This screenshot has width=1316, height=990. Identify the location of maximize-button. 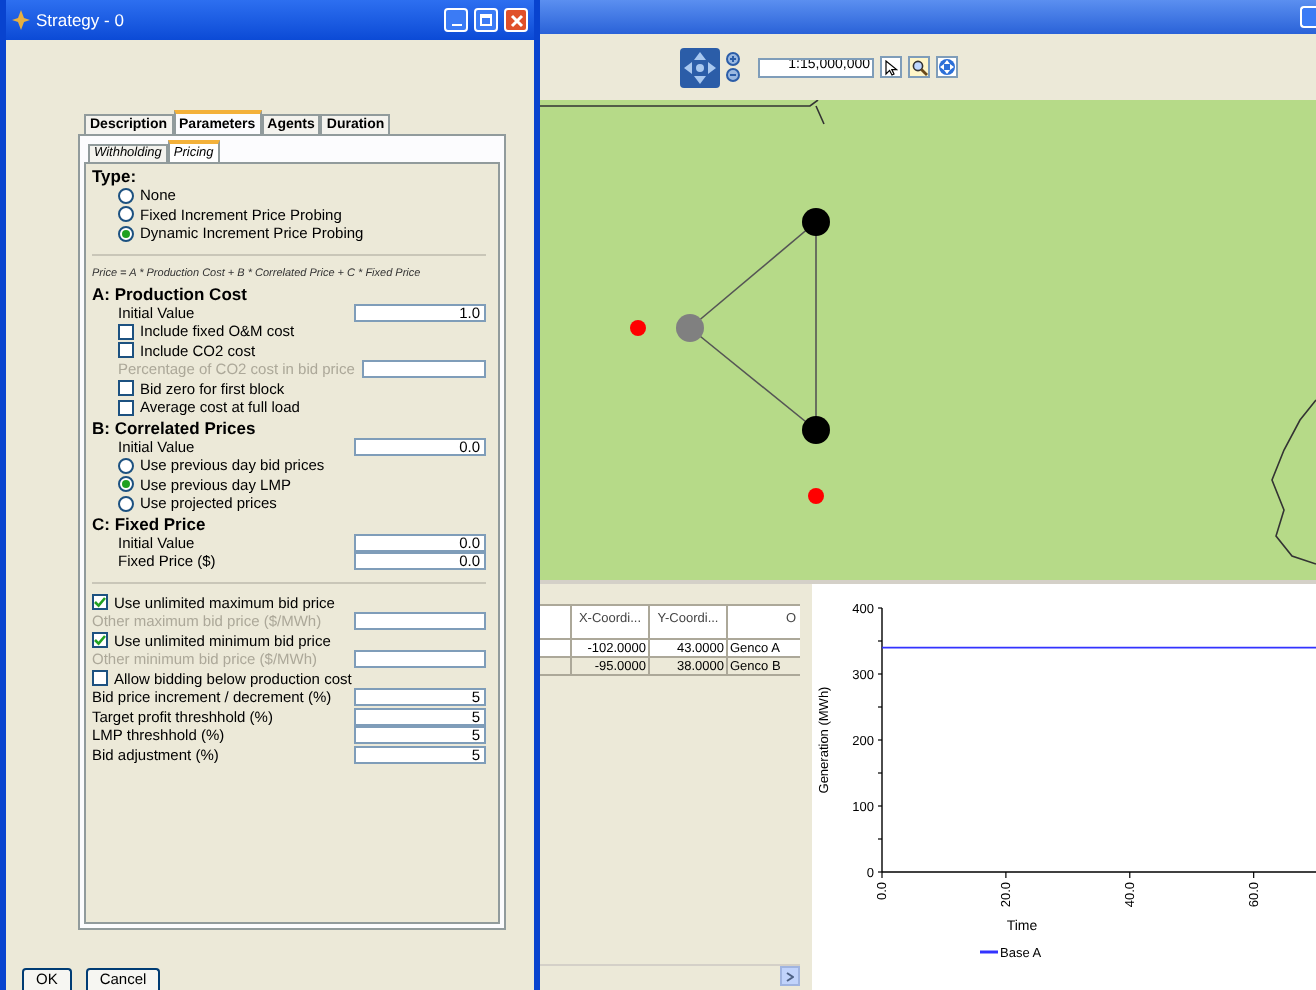
(486, 20).